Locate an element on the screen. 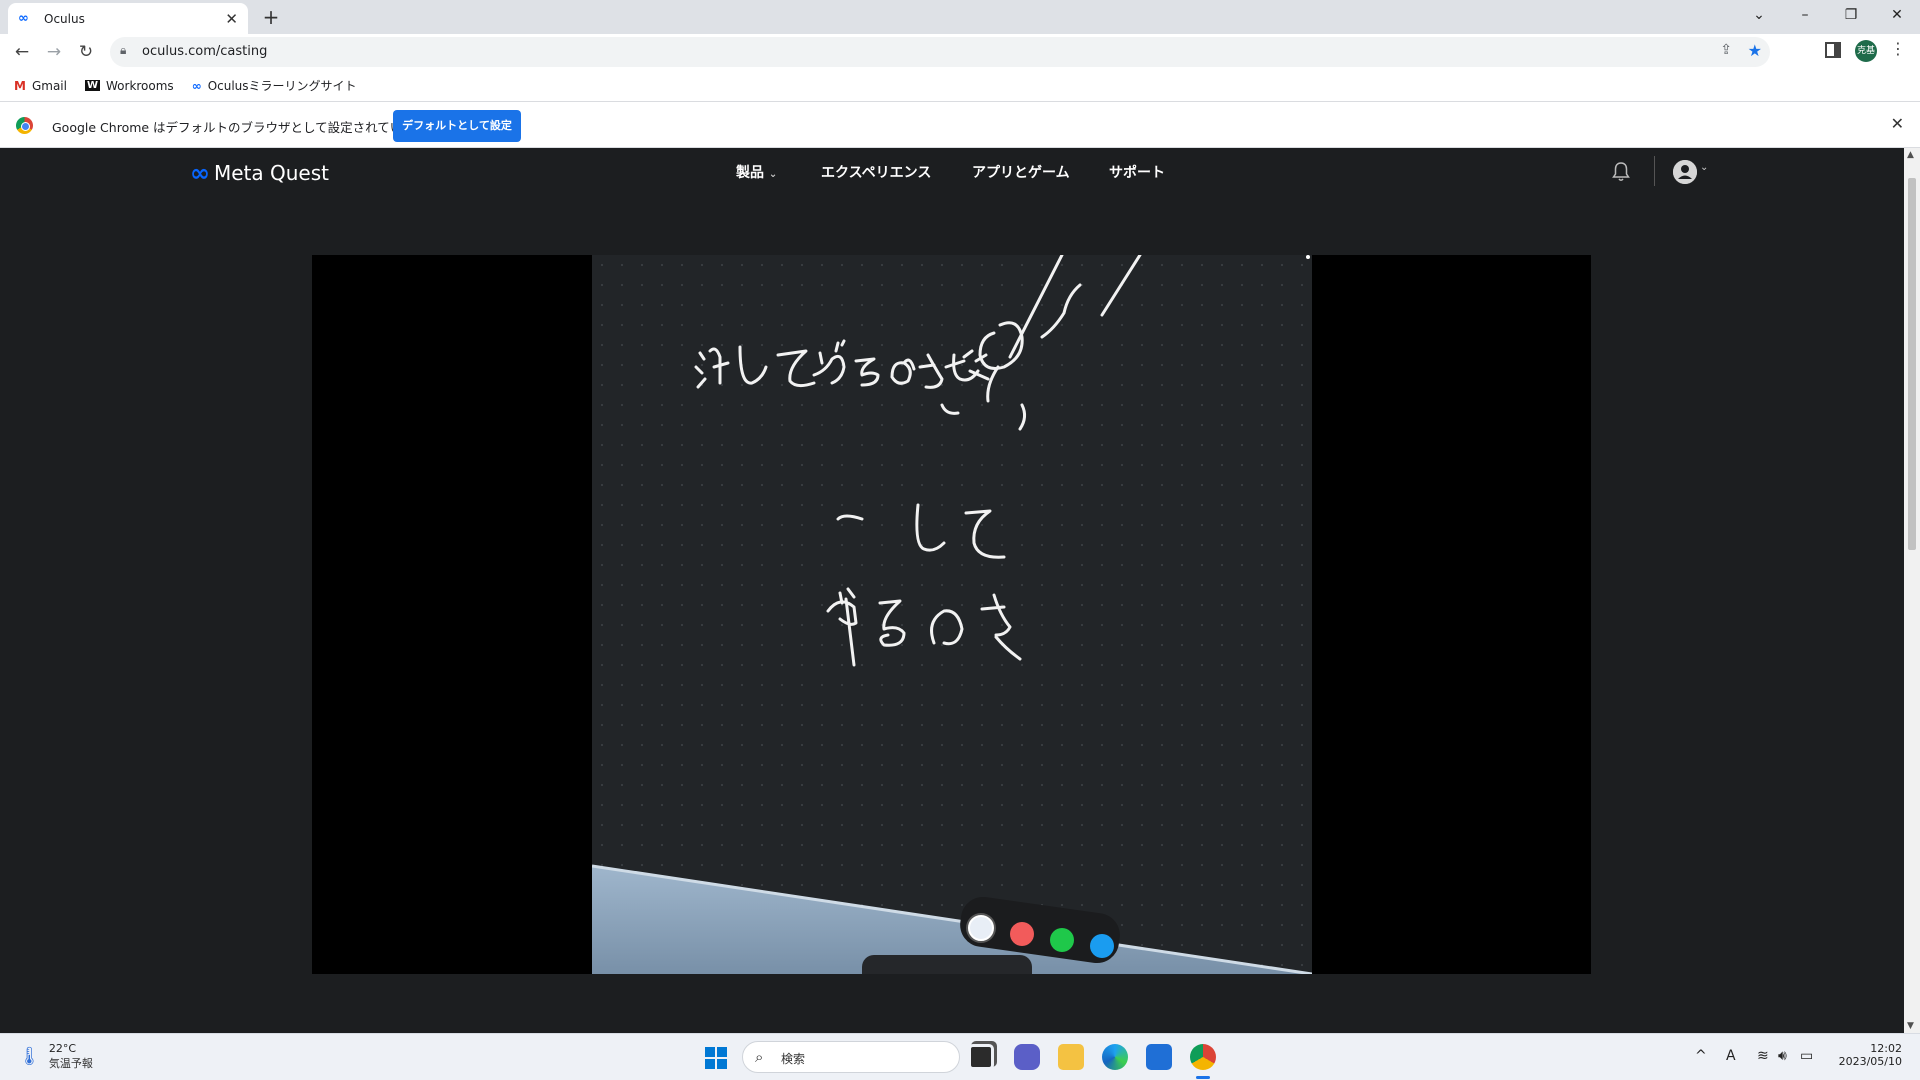  nav-experiences: エクスペリエンス is located at coordinates (876, 172).